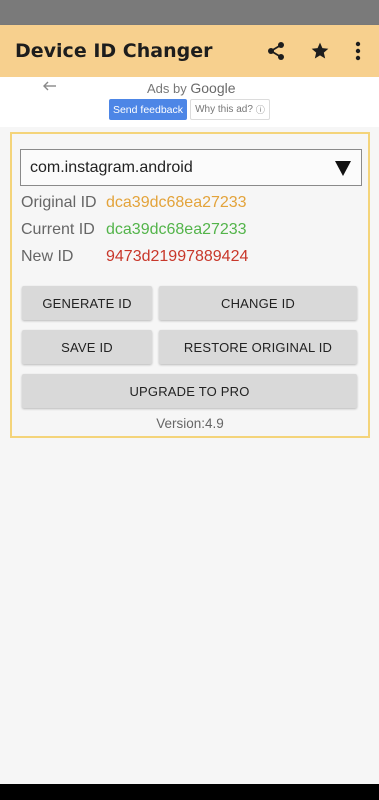 The image size is (379, 800). Describe the element at coordinates (47, 256) in the screenshot. I see `new-id-label: New ID` at that location.